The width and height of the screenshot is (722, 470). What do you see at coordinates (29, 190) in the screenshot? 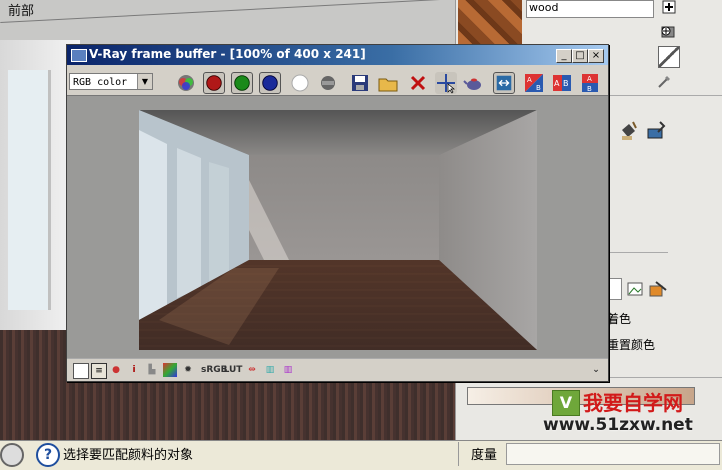
I see `viewport-window` at bounding box center [29, 190].